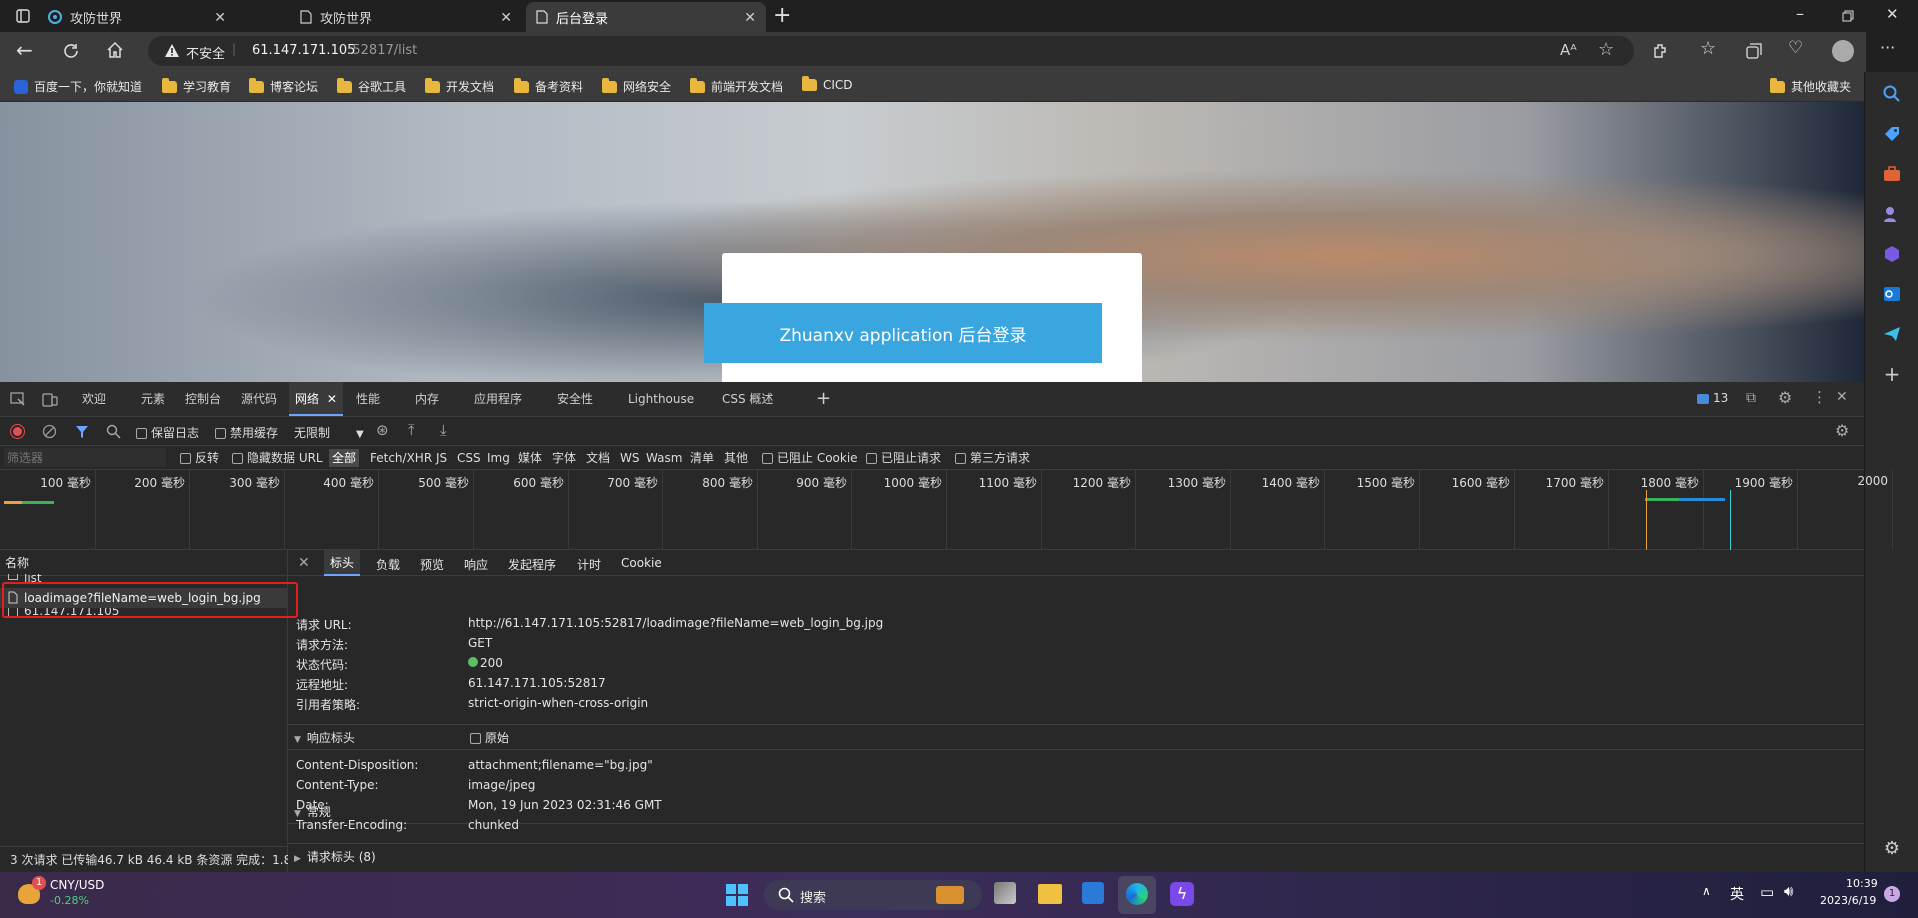 This screenshot has width=1918, height=918. I want to click on inspect-icon, so click(18, 400).